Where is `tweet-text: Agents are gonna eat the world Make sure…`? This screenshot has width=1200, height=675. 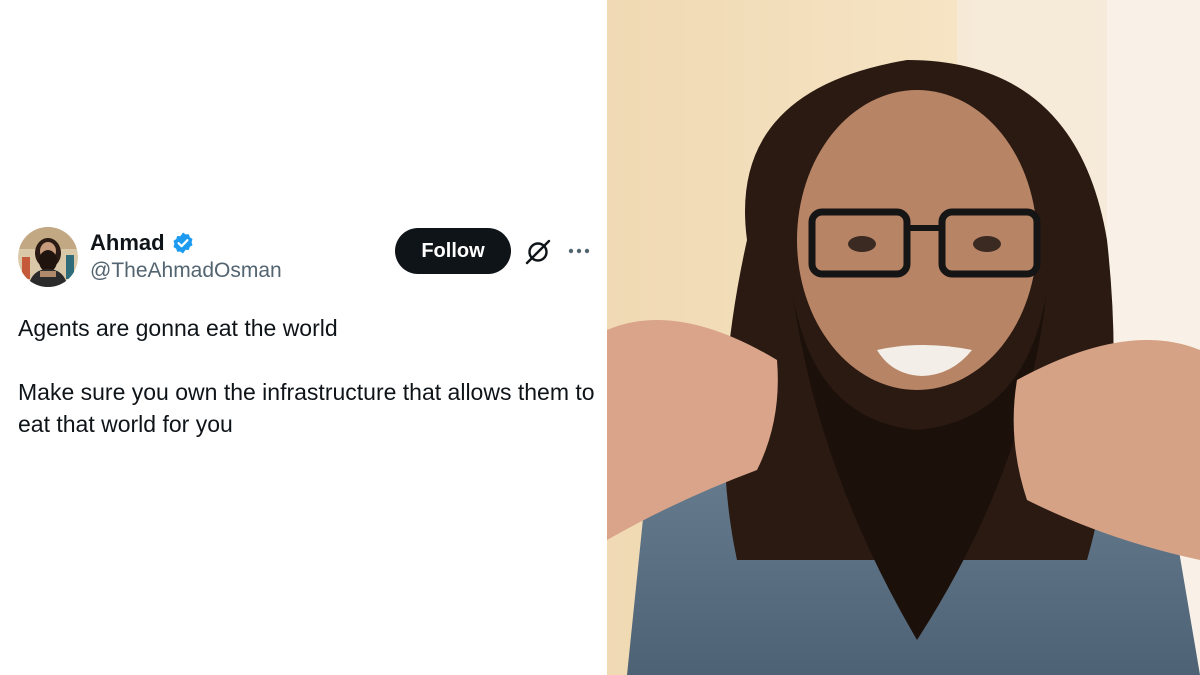 tweet-text: Agents are gonna eat the world Make sure… is located at coordinates (308, 376).